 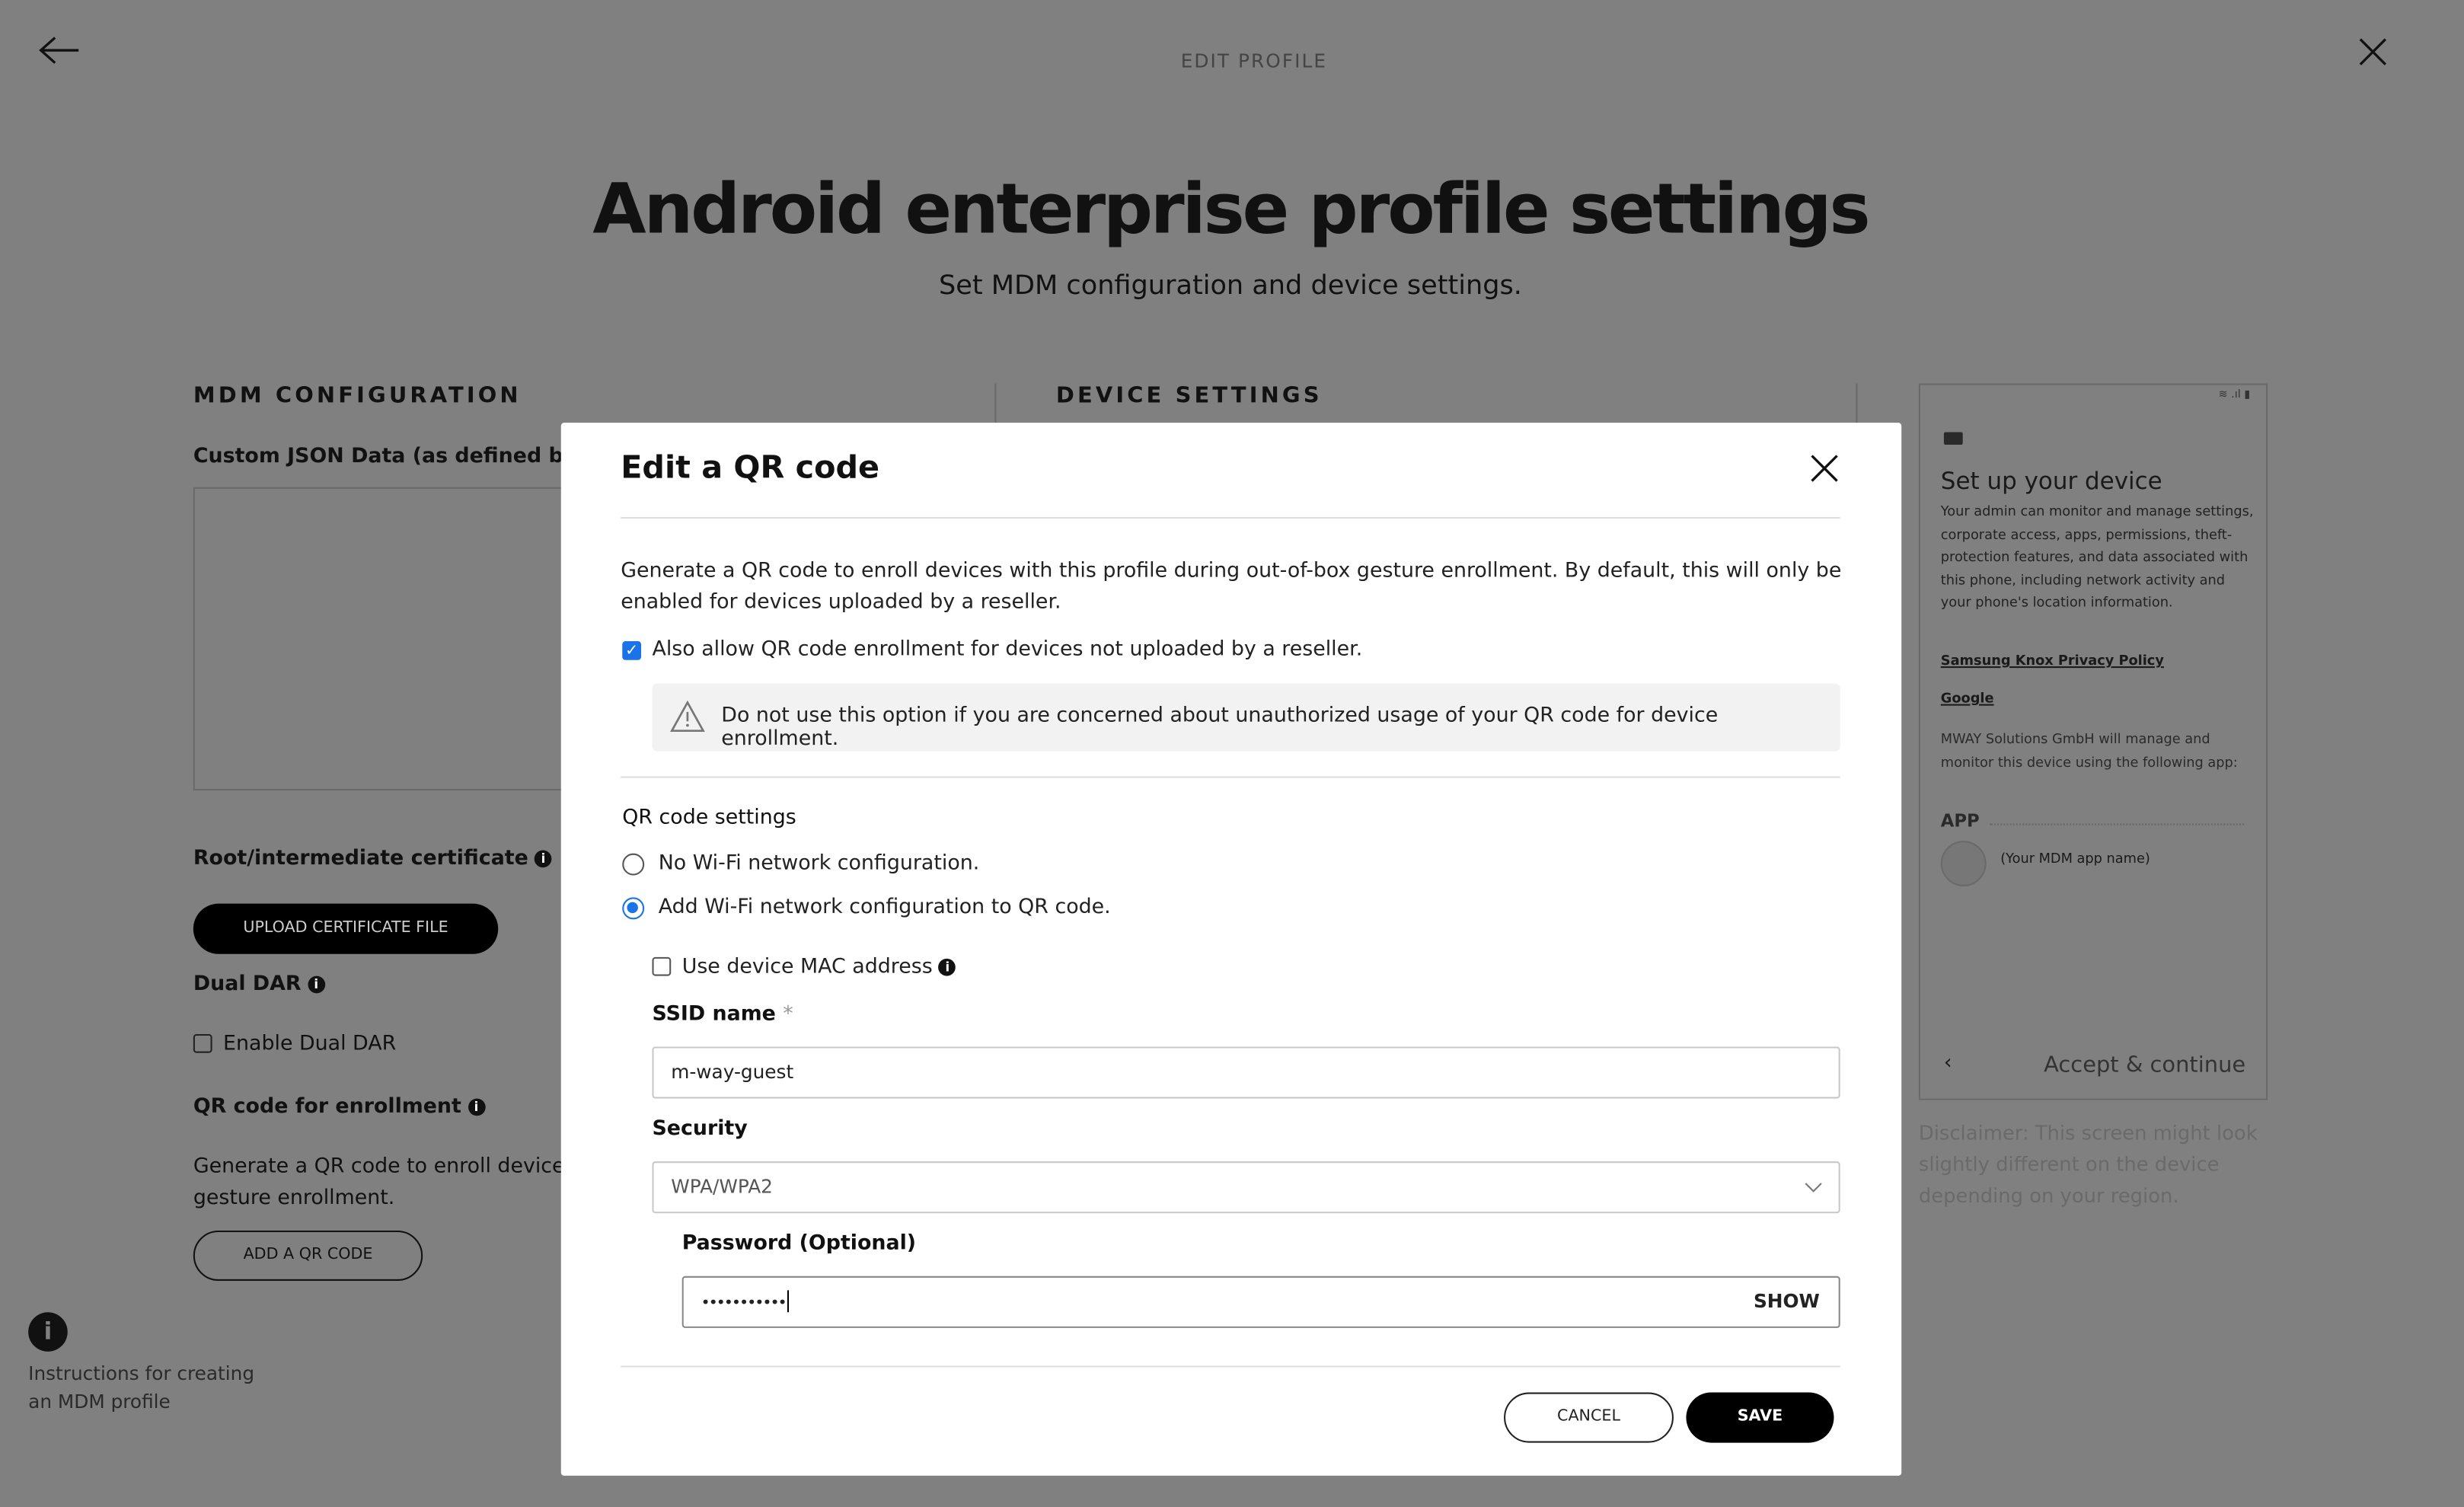 I want to click on status-bar-icons: ≋ .ıl ▮, so click(x=2234, y=394).